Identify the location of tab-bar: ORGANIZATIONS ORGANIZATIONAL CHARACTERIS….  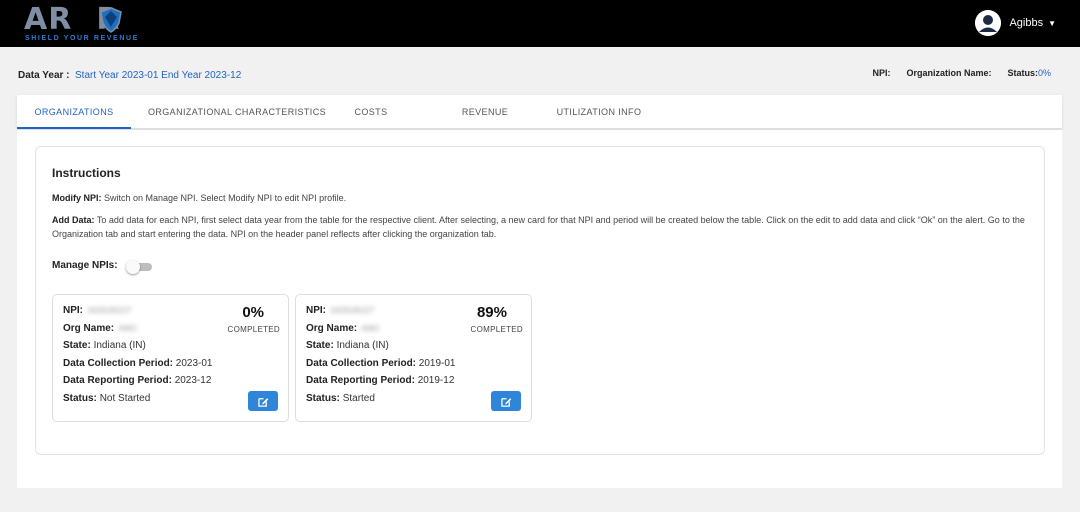
(539, 112).